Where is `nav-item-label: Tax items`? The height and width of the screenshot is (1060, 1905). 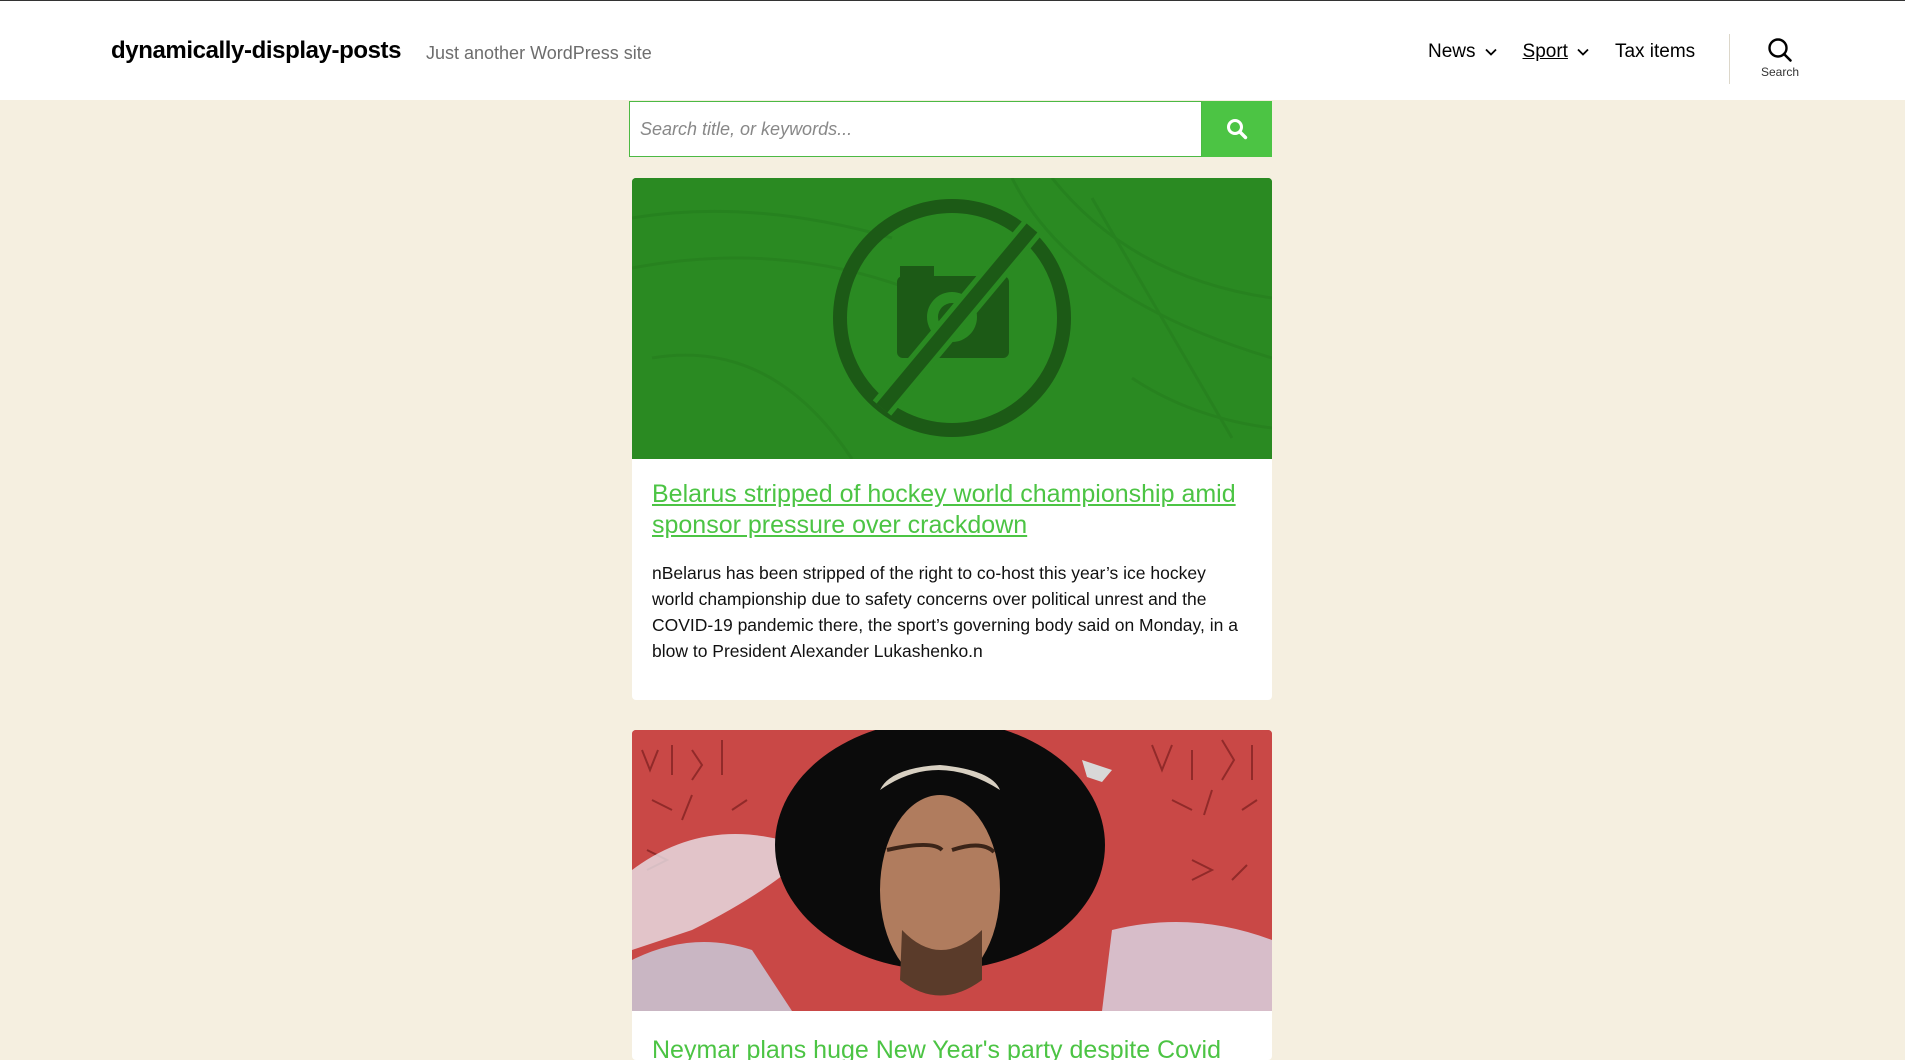 nav-item-label: Tax items is located at coordinates (1655, 51).